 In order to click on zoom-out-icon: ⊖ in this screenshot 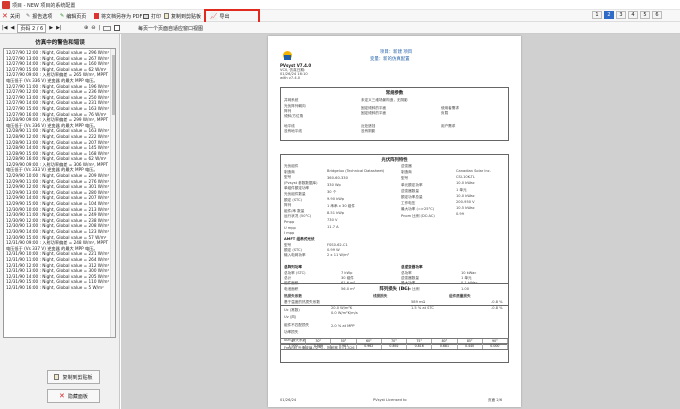, I will do `click(93, 28)`.